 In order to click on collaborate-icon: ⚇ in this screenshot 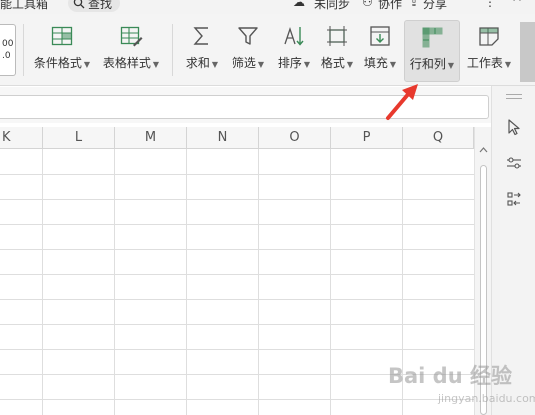, I will do `click(367, 4)`.